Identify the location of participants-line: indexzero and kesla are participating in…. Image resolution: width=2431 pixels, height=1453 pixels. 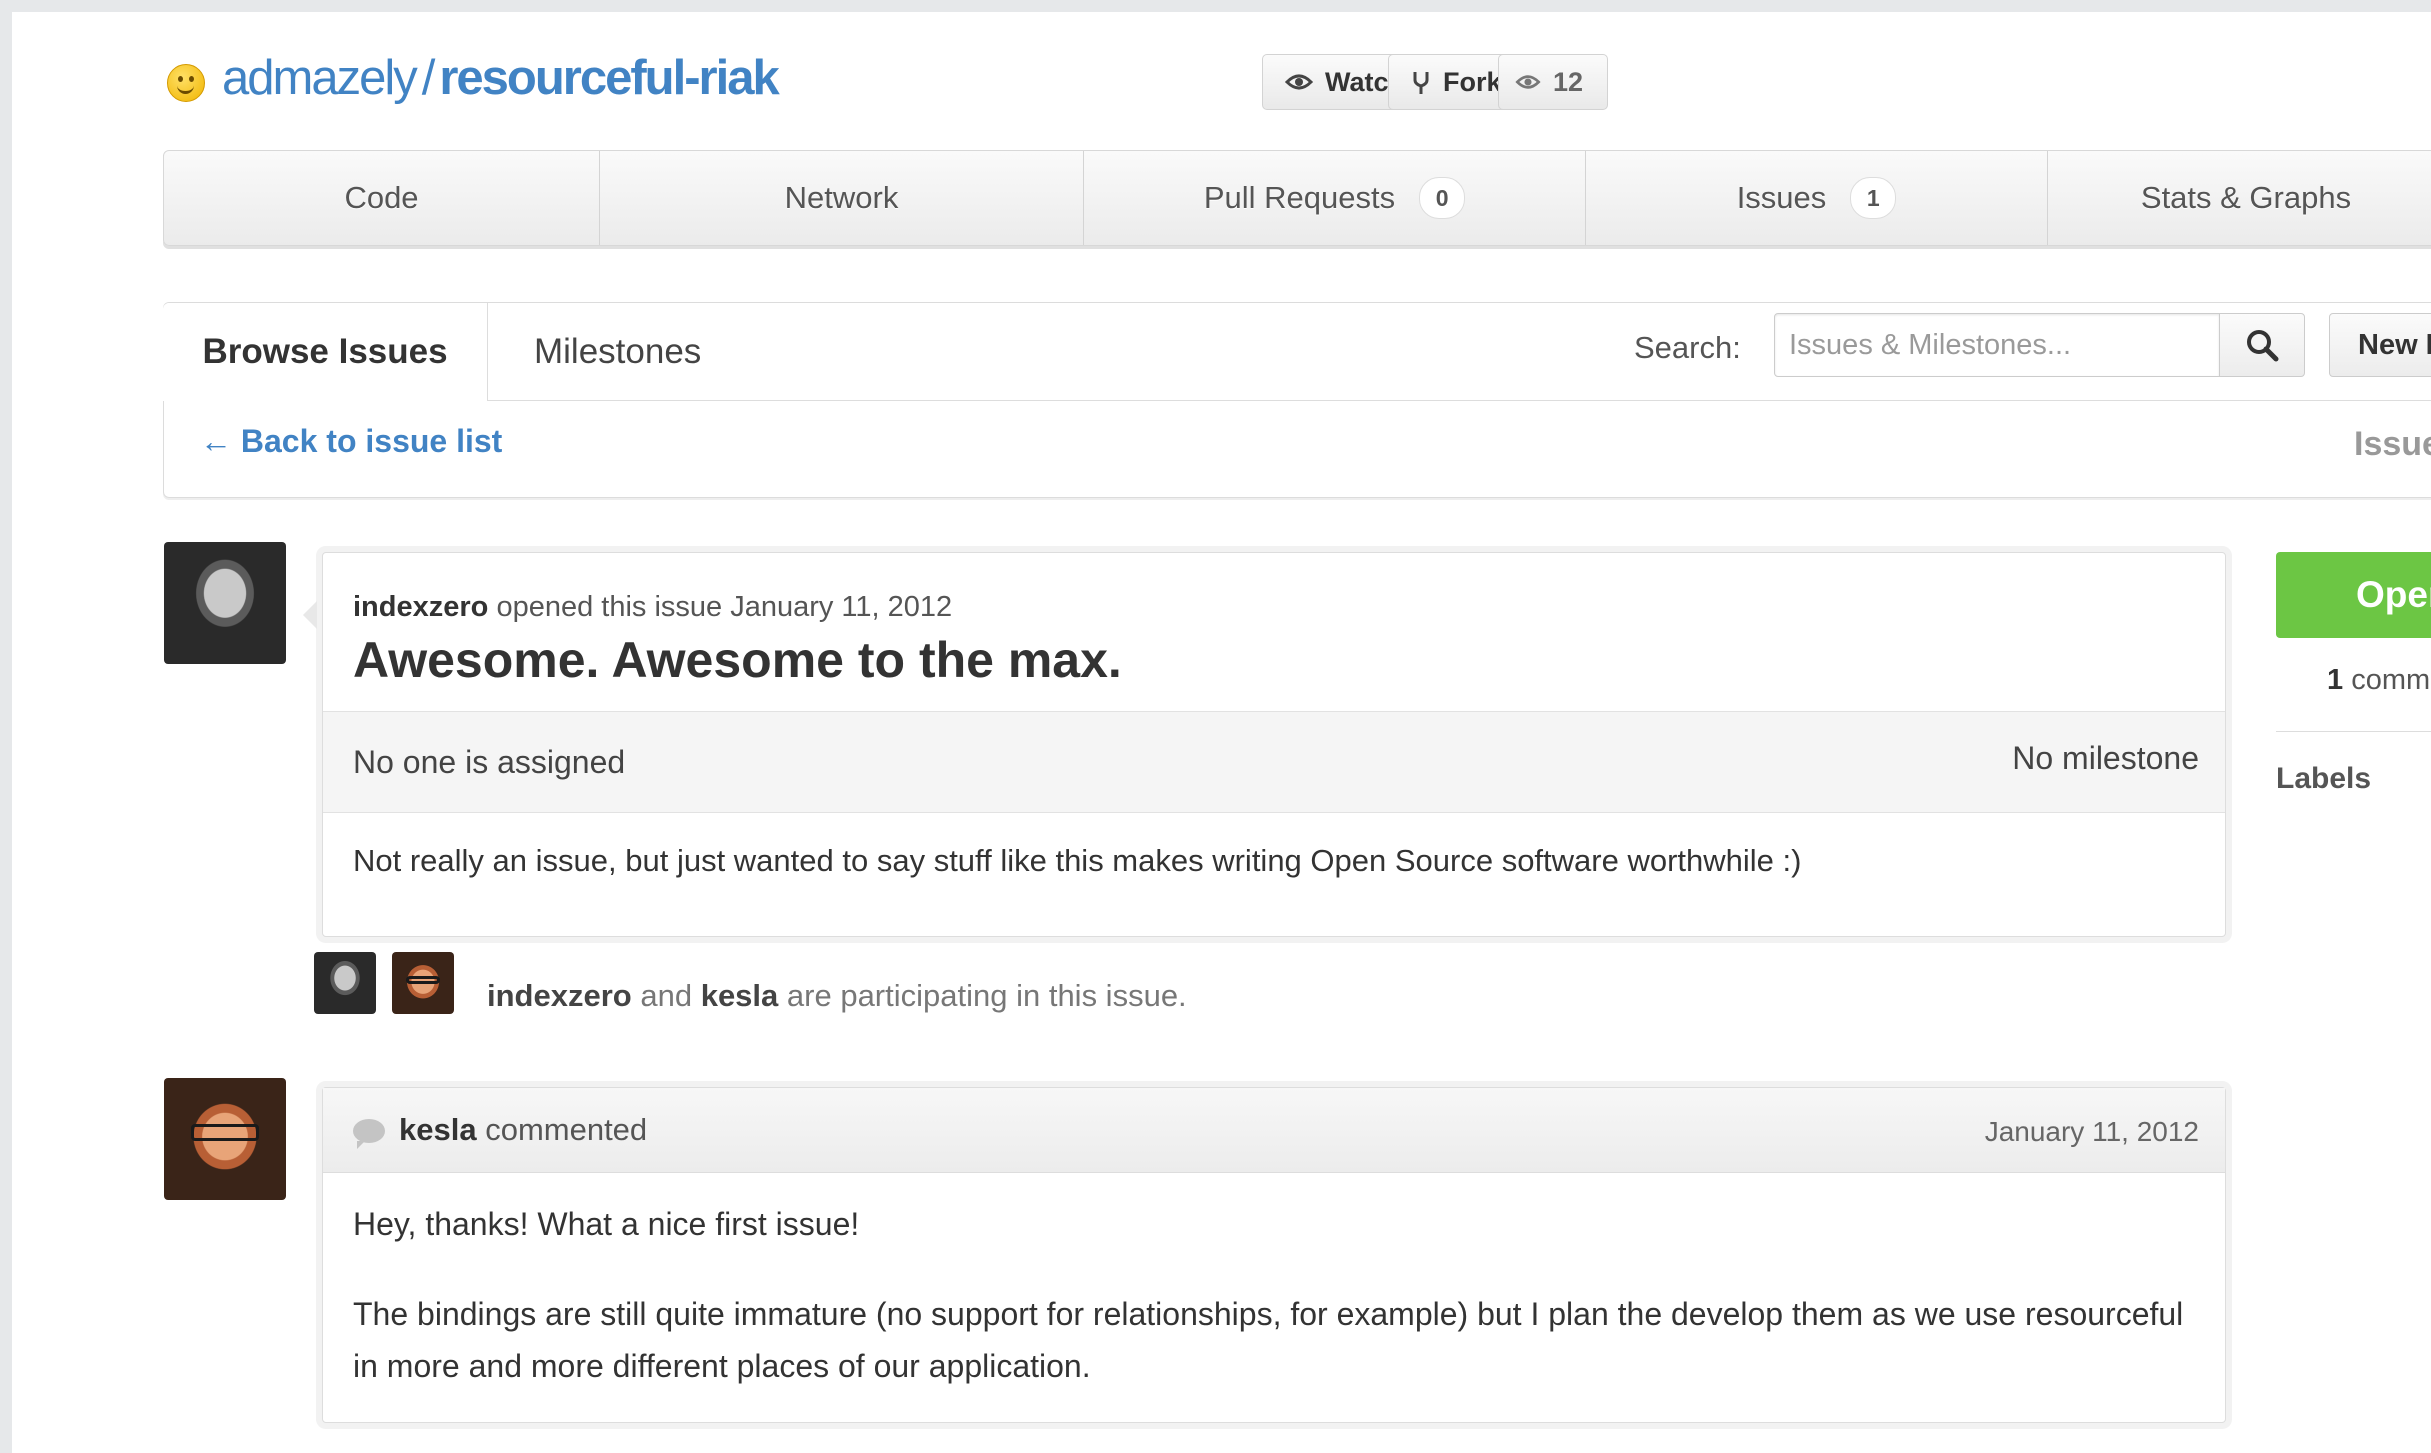
(837, 996).